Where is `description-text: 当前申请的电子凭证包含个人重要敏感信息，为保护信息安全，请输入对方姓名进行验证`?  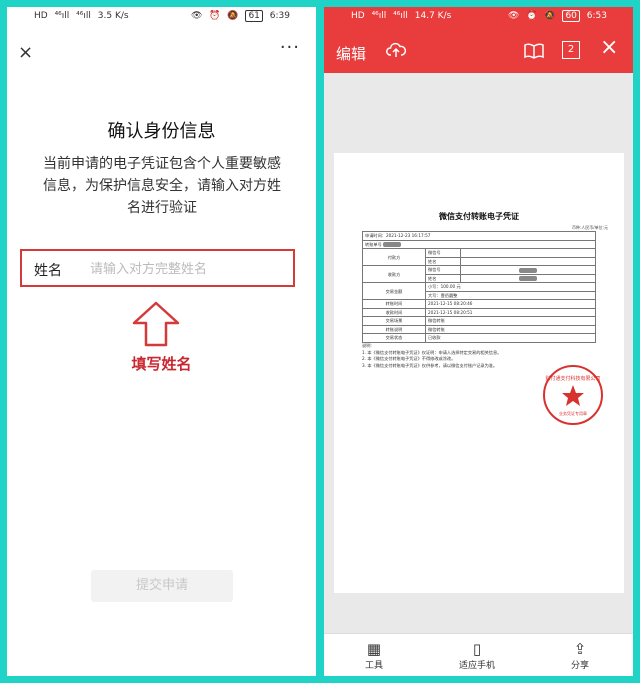
description-text: 当前申请的电子凭证包含个人重要敏感信息，为保护信息安全，请输入对方姓名进行验证 is located at coordinates (162, 186).